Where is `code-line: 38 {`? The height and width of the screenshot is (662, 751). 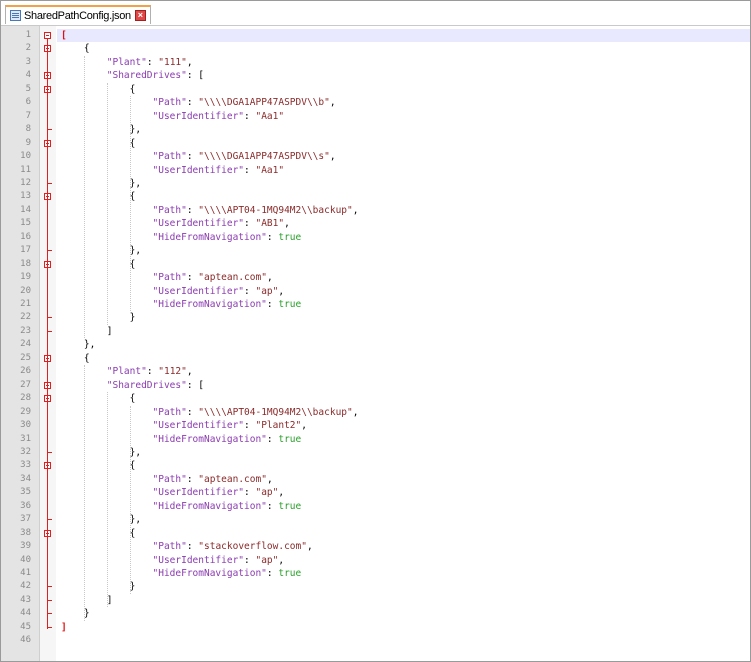
code-line: 38 { is located at coordinates (375, 533).